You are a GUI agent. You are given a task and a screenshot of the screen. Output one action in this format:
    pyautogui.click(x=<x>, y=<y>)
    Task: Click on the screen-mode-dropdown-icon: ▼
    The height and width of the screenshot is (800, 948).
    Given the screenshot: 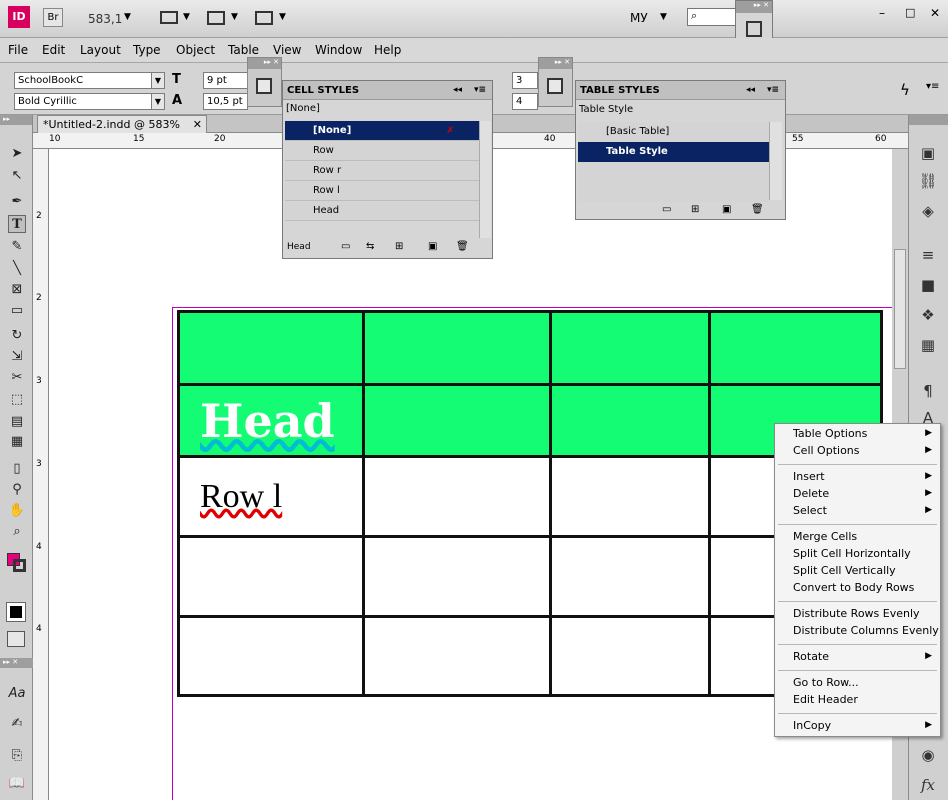 What is the action you would take?
    pyautogui.click(x=234, y=17)
    